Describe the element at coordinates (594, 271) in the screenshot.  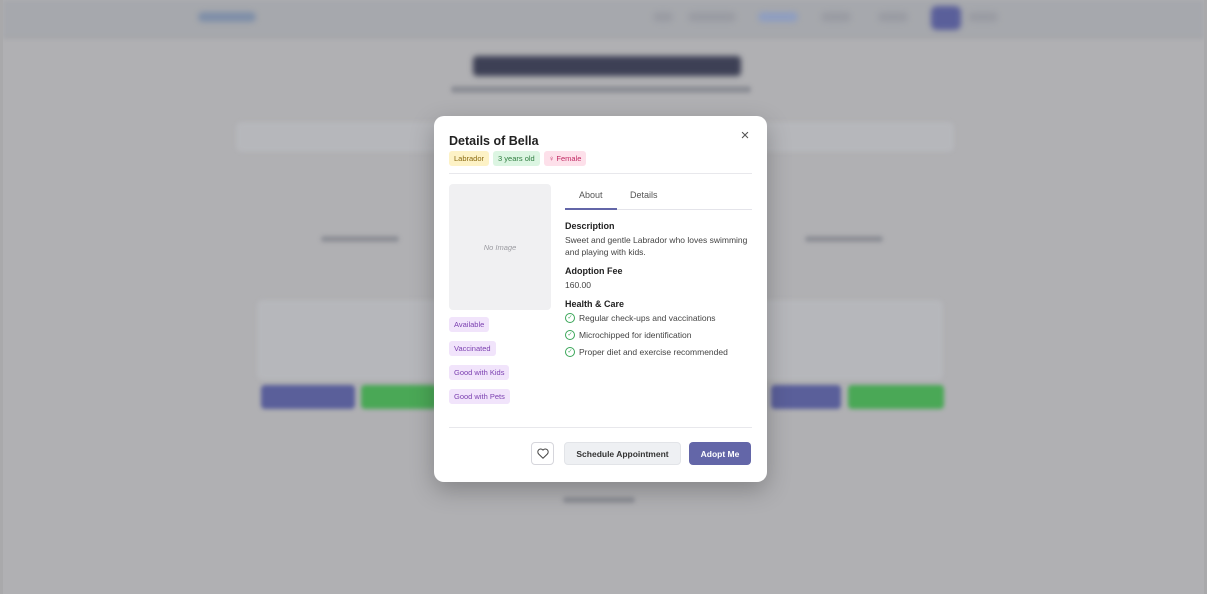
I see `fee-heading: Adoption Fee` at that location.